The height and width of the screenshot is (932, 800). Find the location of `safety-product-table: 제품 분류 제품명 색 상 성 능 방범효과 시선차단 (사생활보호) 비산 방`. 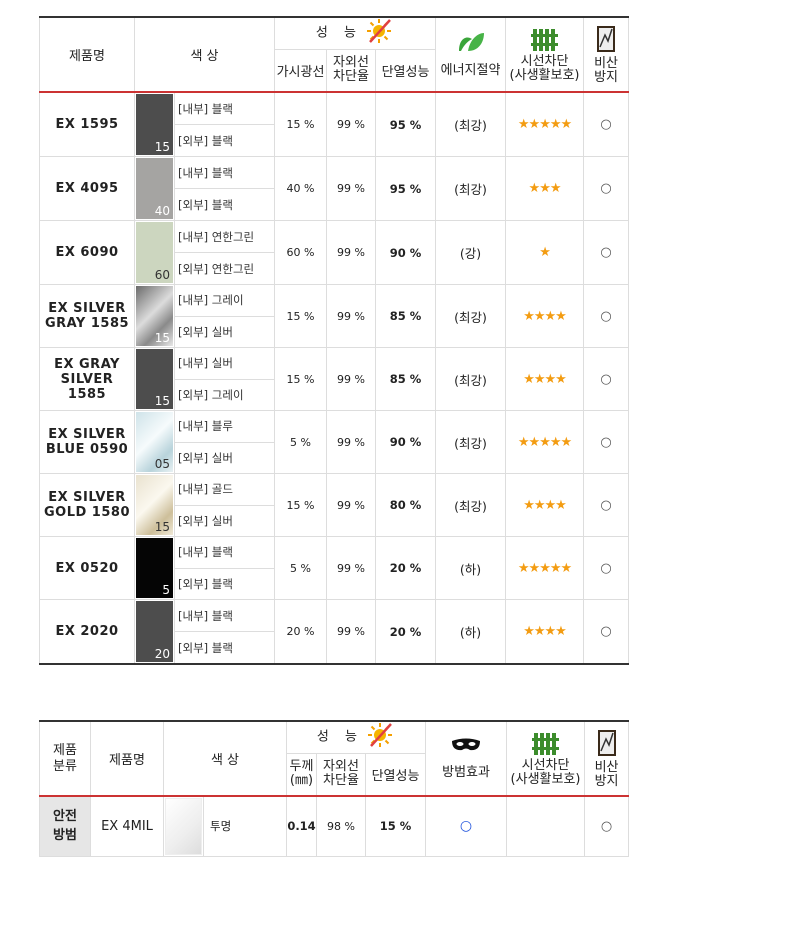

safety-product-table: 제품 분류 제품명 색 상 성 능 방범효과 시선차단 (사생활보호) 비산 방 is located at coordinates (334, 788).